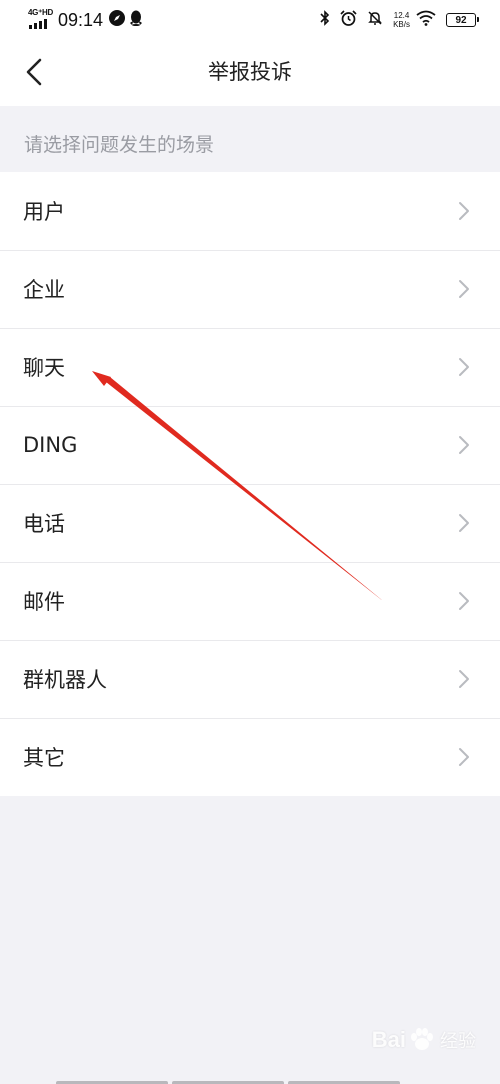 Image resolution: width=500 pixels, height=1084 pixels. Describe the element at coordinates (50, 445) in the screenshot. I see `list-item-label: DING` at that location.